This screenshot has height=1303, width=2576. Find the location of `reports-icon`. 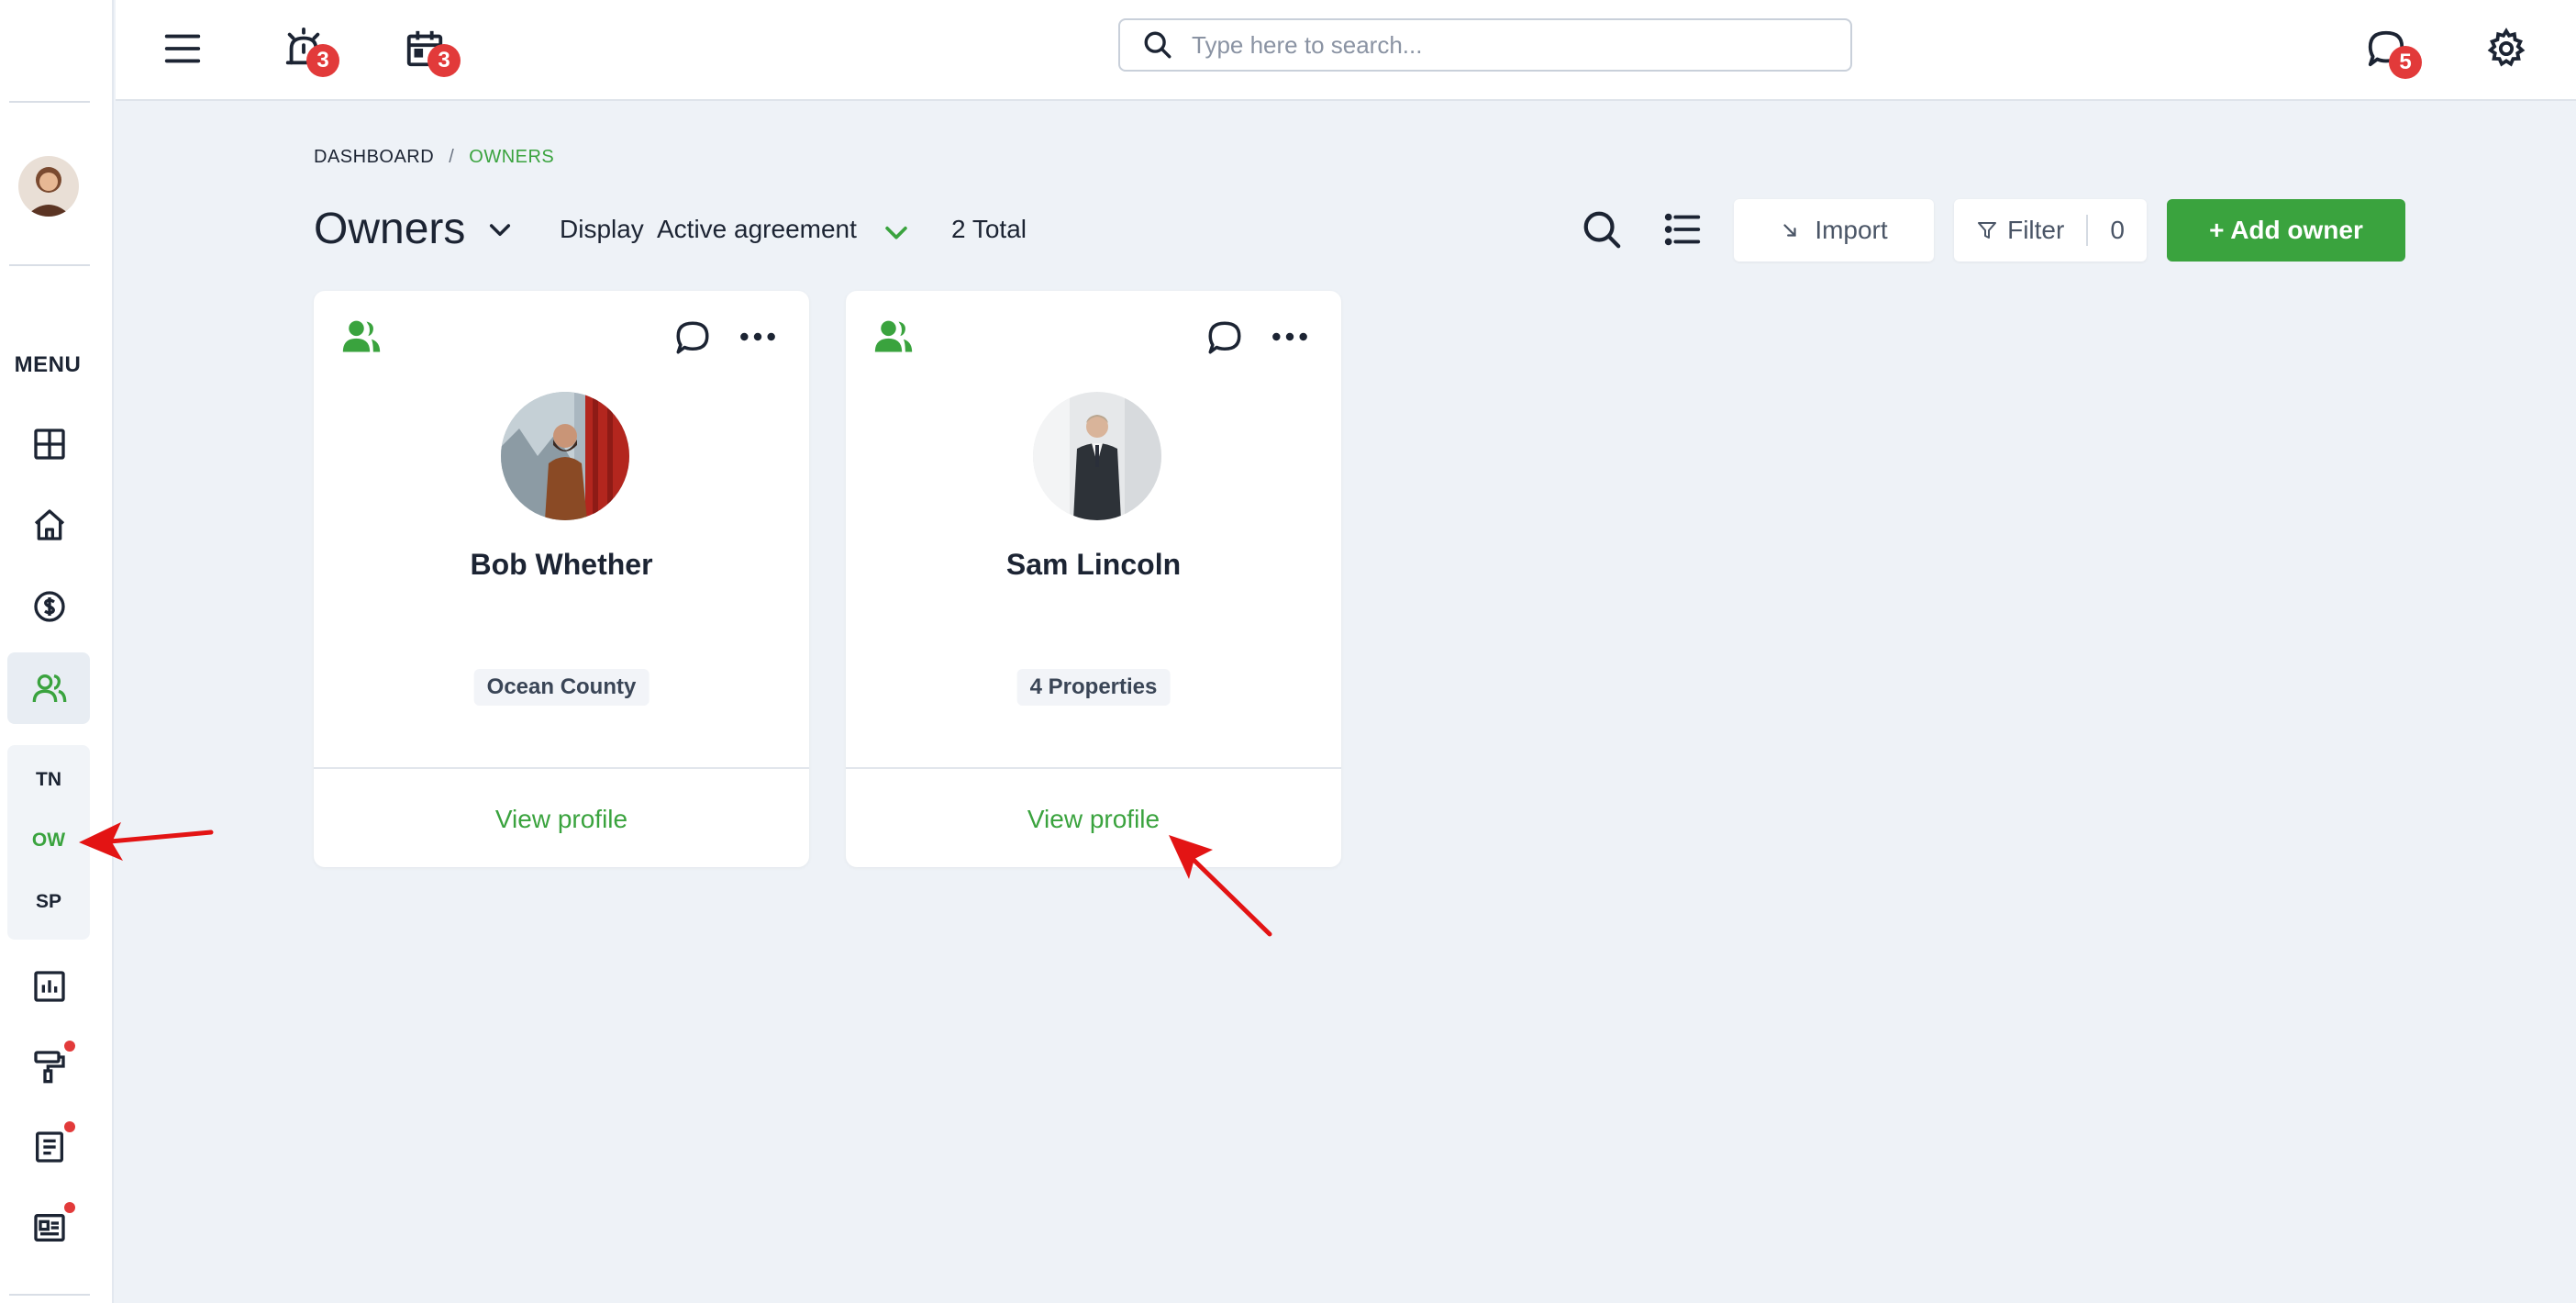

reports-icon is located at coordinates (49, 986).